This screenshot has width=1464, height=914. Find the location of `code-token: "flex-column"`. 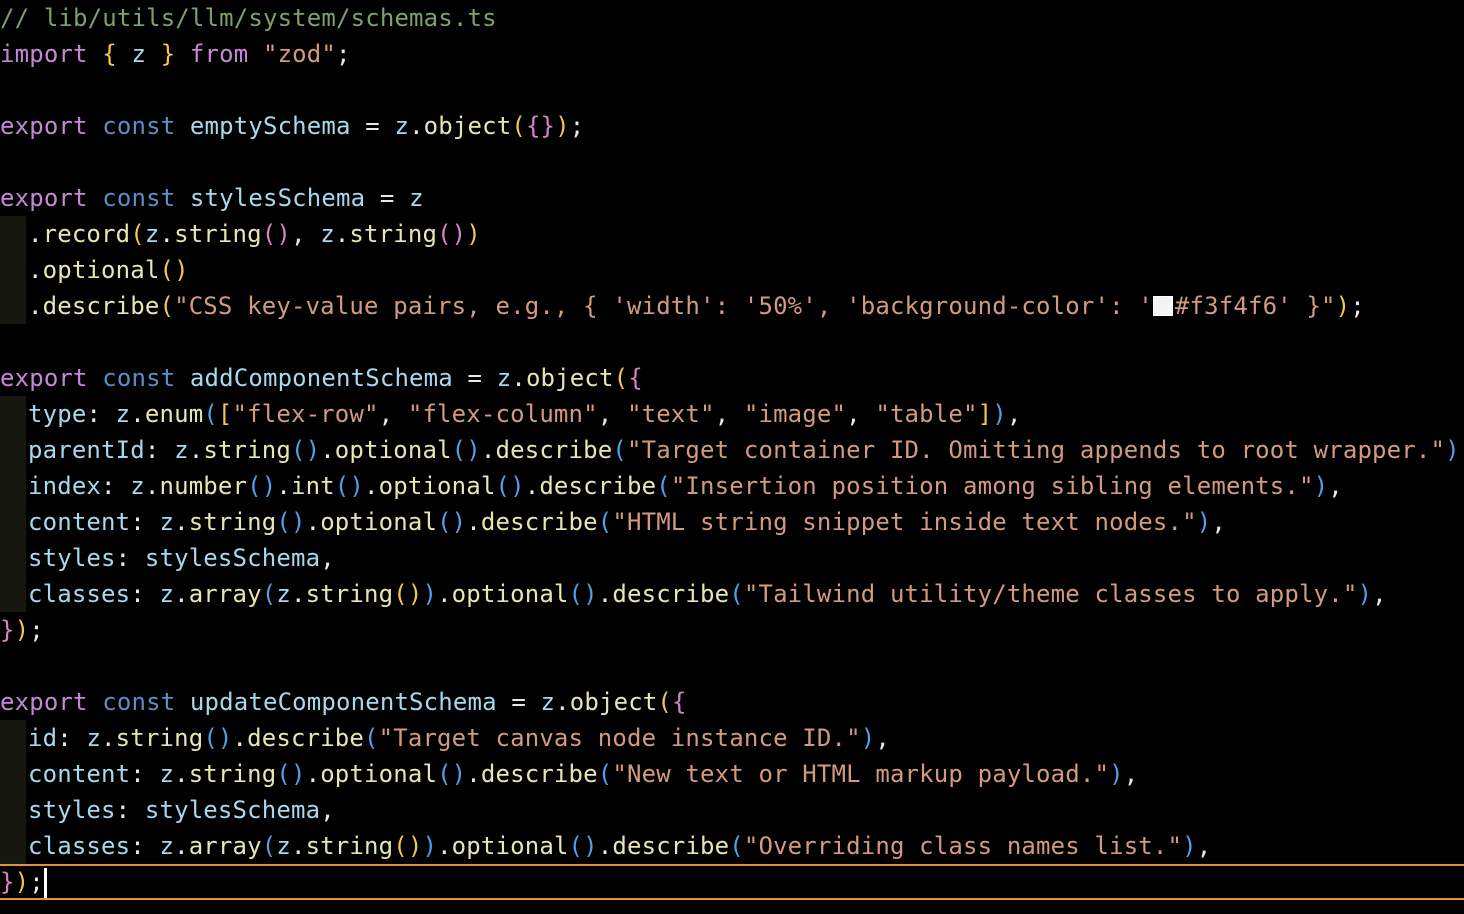

code-token: "flex-column" is located at coordinates (502, 414).